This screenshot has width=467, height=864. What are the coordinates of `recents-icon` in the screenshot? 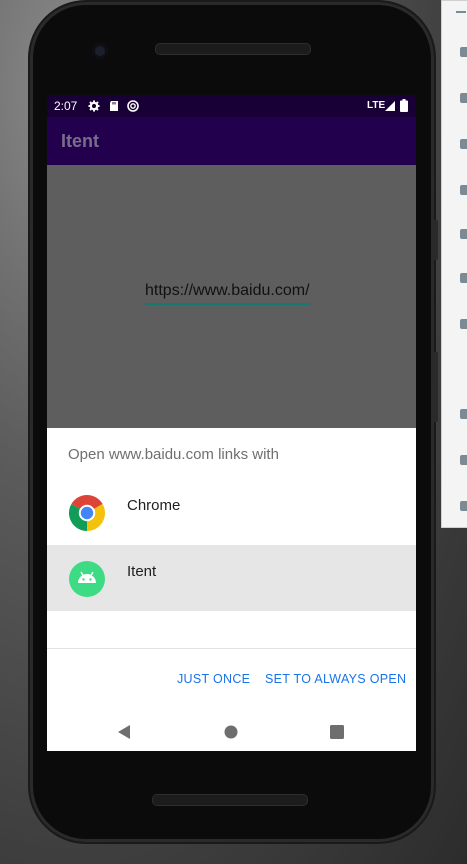 It's located at (337, 732).